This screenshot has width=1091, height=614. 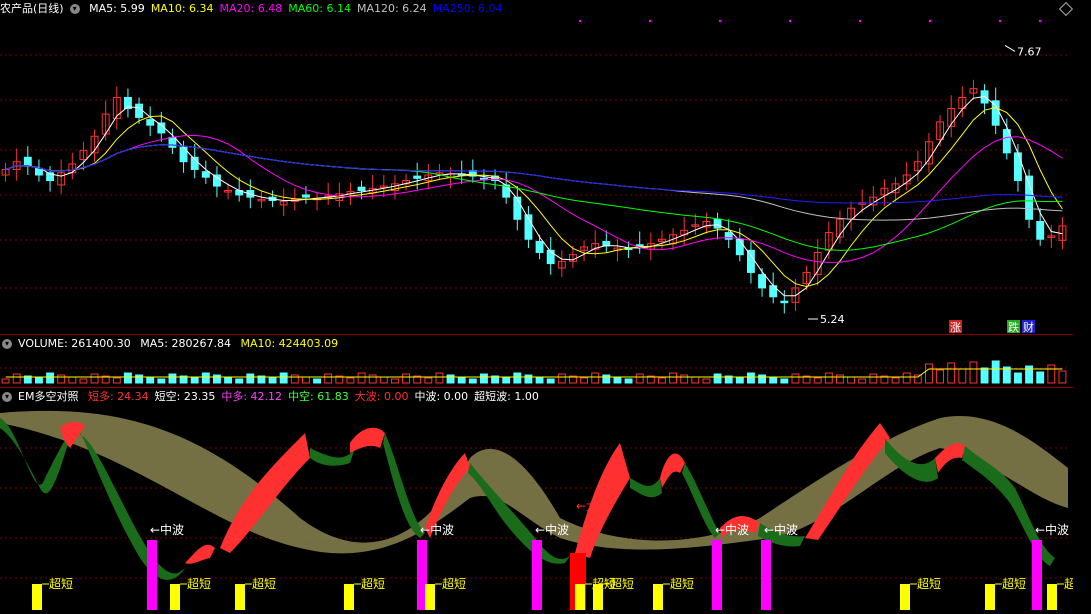 What do you see at coordinates (1013, 327) in the screenshot?
I see `tag-label: 跌` at bounding box center [1013, 327].